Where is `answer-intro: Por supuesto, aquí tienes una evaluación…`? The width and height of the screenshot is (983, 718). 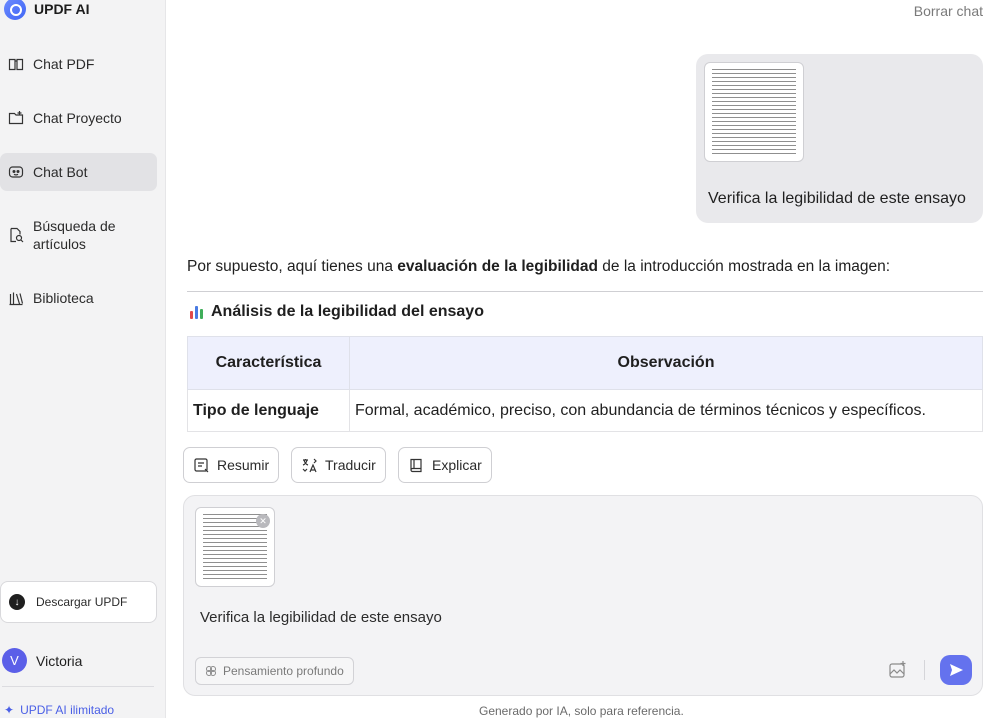 answer-intro: Por supuesto, aquí tienes una evaluación… is located at coordinates (539, 266).